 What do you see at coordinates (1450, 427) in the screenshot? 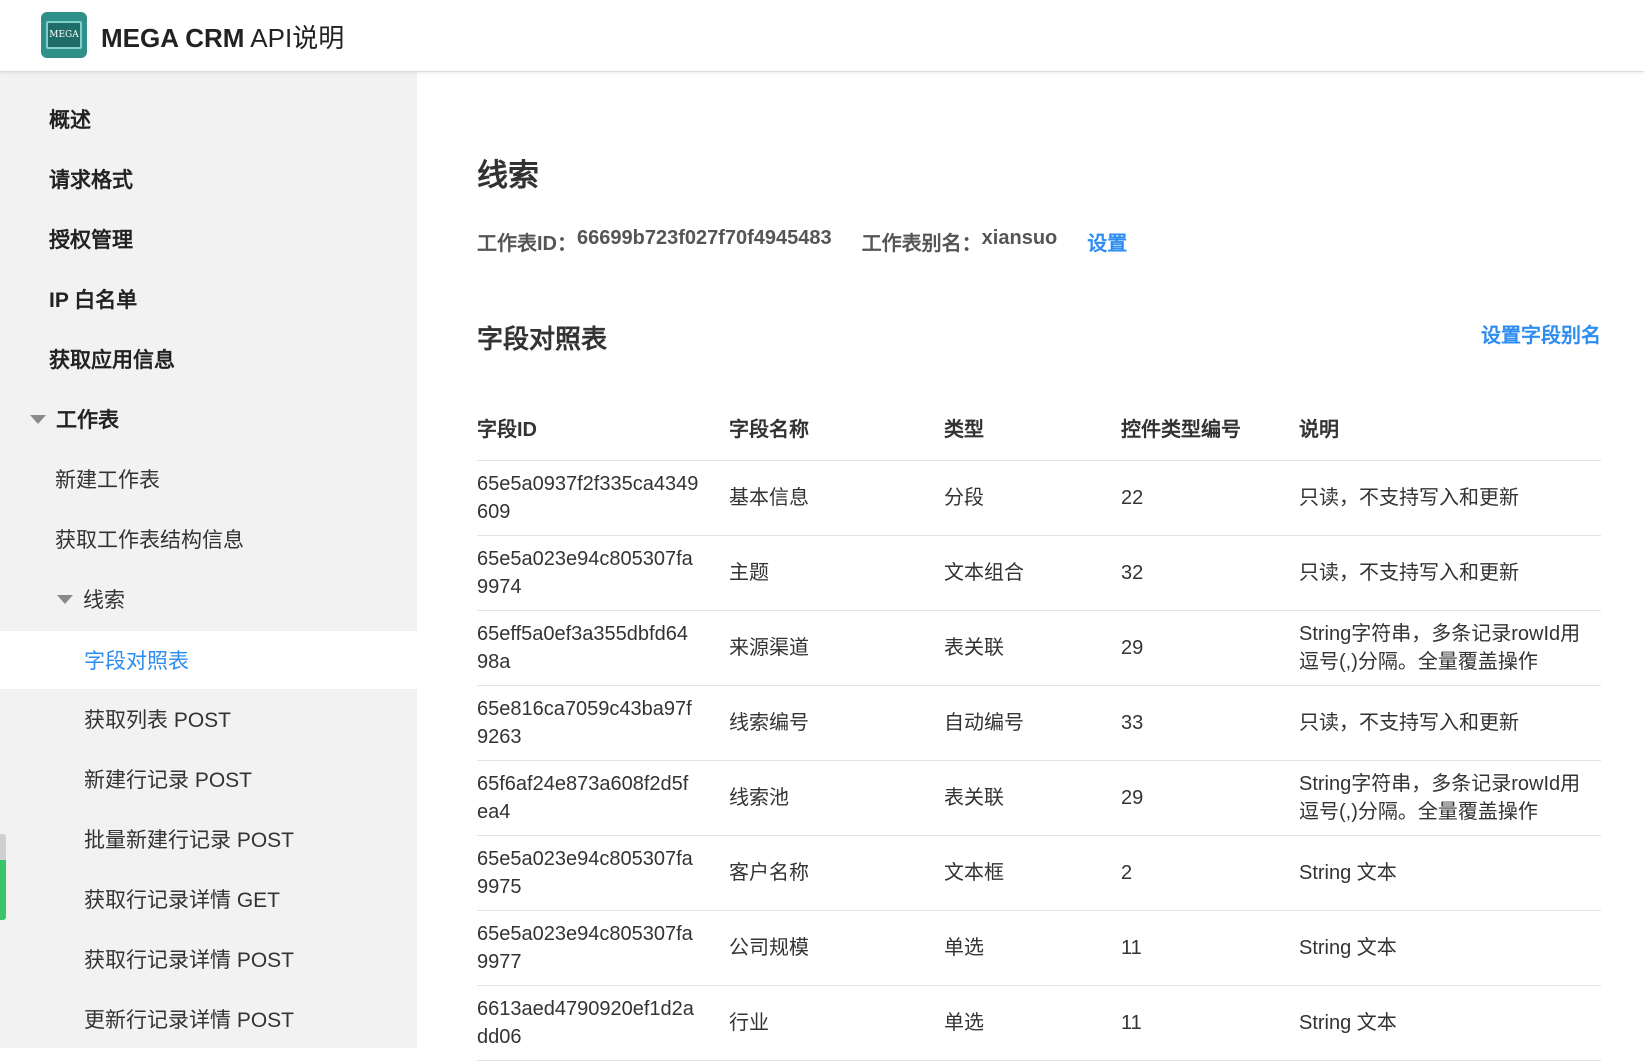
I see `column-header: 说明` at bounding box center [1450, 427].